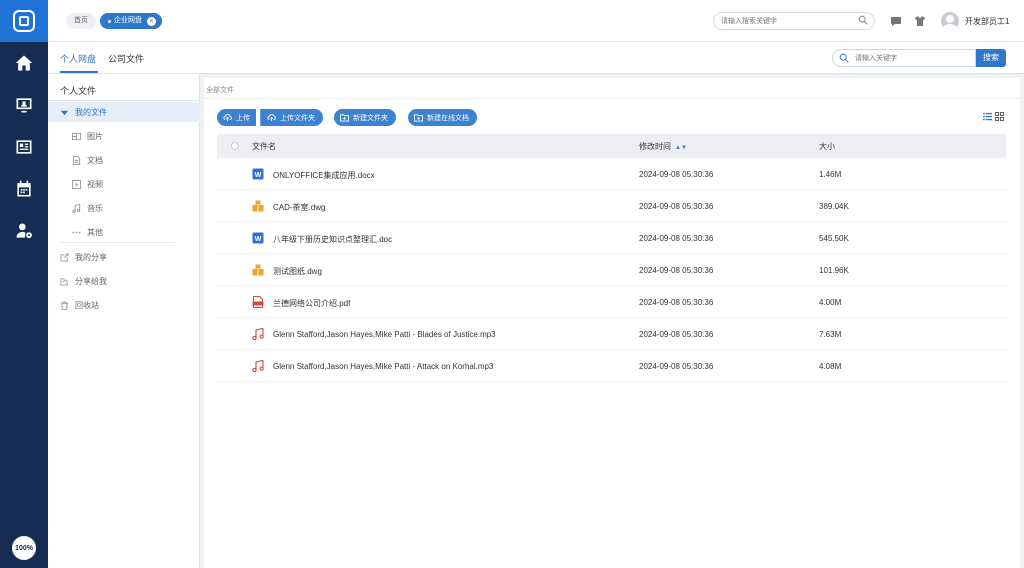 The height and width of the screenshot is (568, 1024). Describe the element at coordinates (611, 146) in the screenshot. I see `table-header: 文件名 修改时间 ▲▼ 大小` at that location.